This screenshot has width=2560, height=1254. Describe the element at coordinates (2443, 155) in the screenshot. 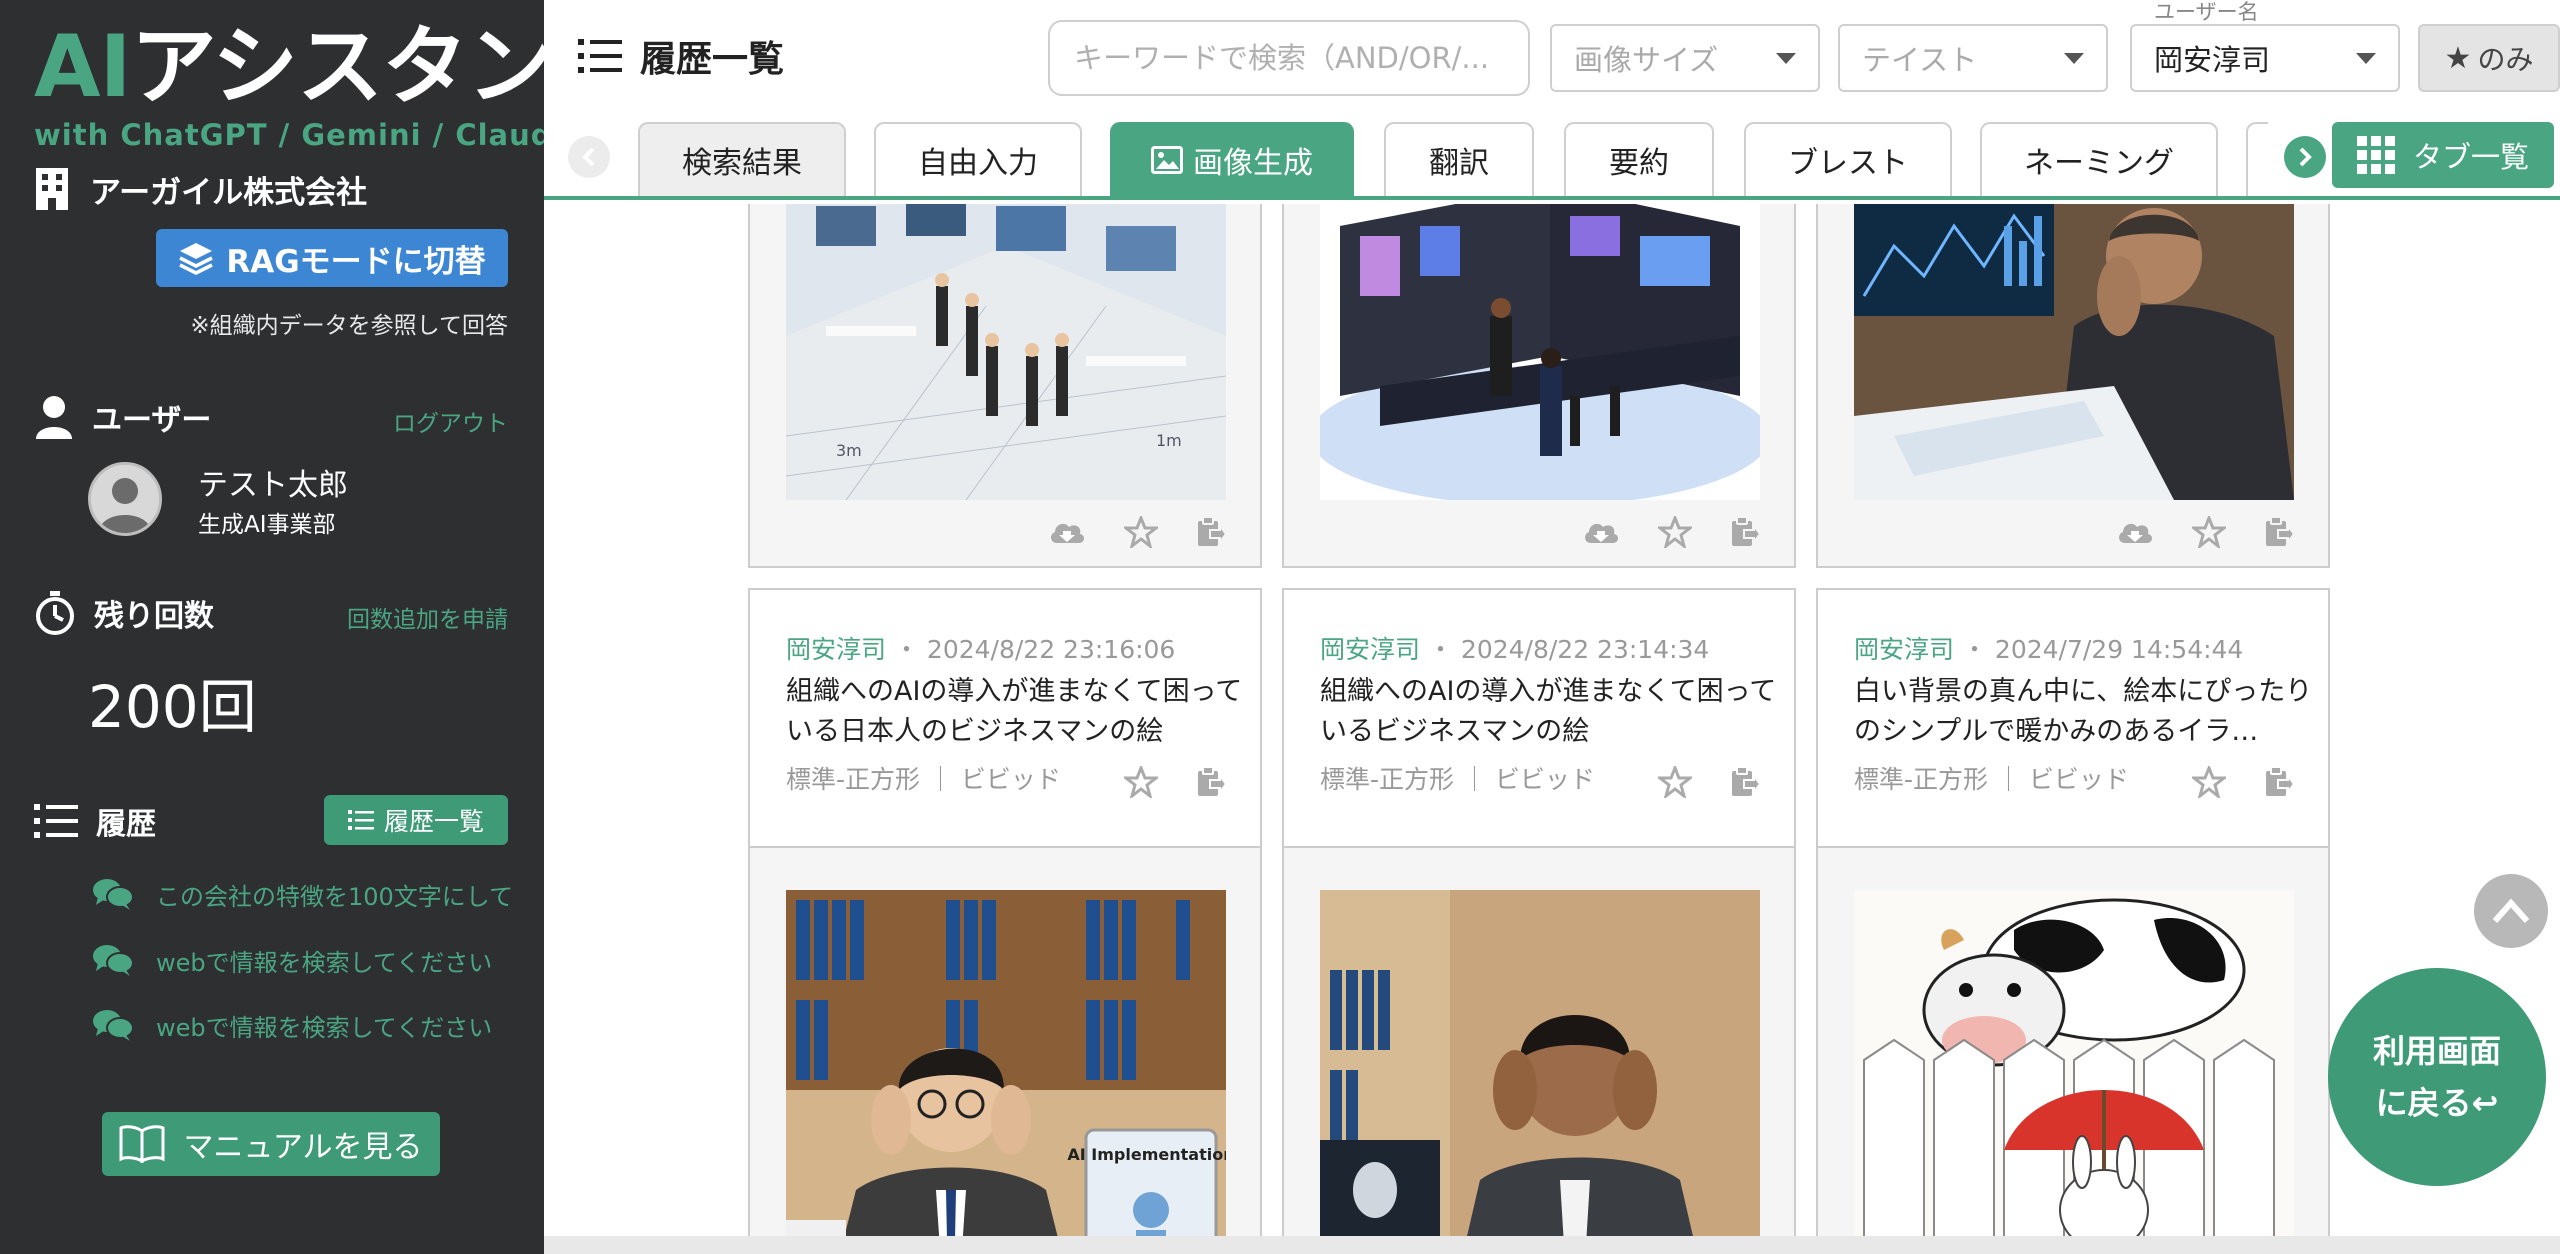

I see `tab-list-button: タブ一覧` at that location.